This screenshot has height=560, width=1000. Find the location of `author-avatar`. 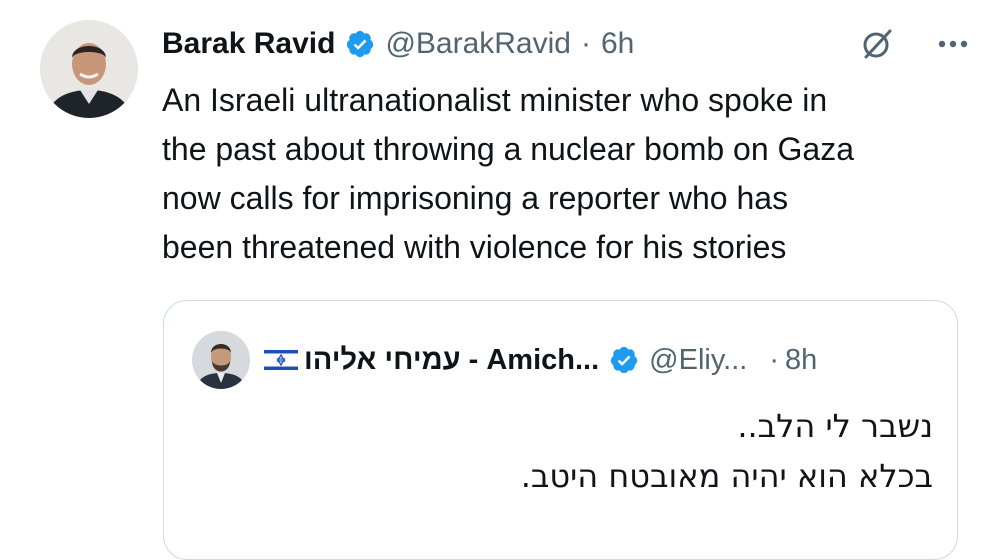

author-avatar is located at coordinates (89, 69).